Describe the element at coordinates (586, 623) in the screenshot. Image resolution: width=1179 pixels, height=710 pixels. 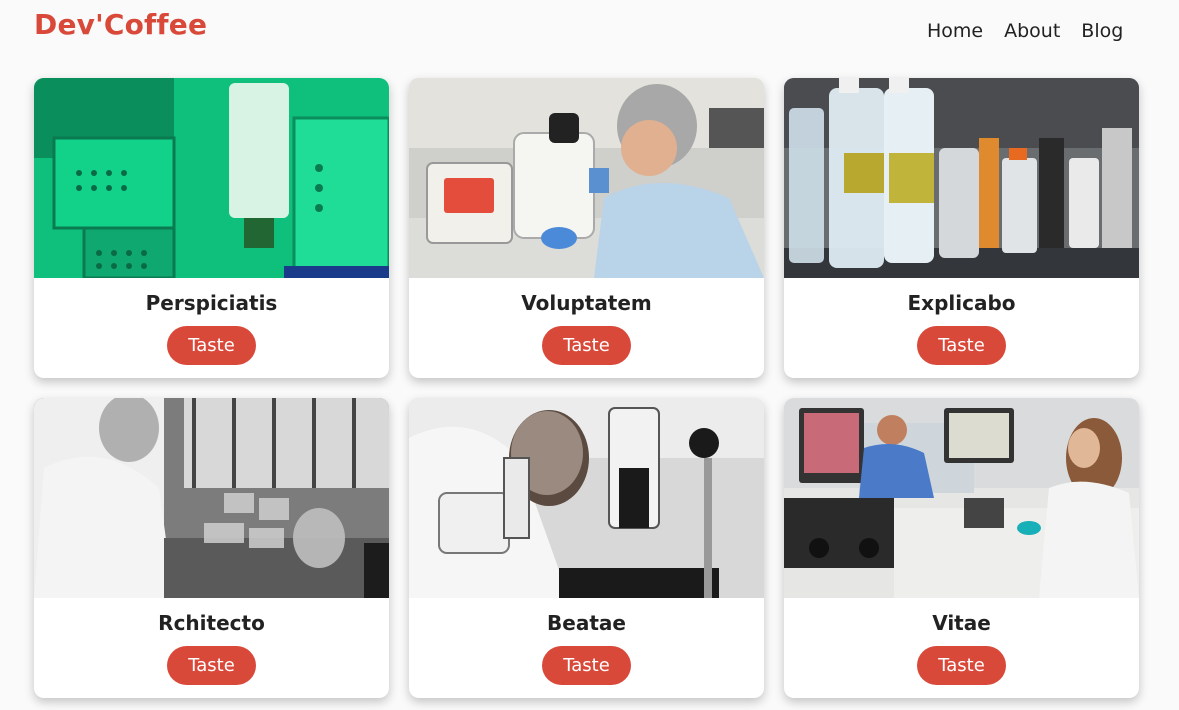
I see `card-title: Beatae` at that location.